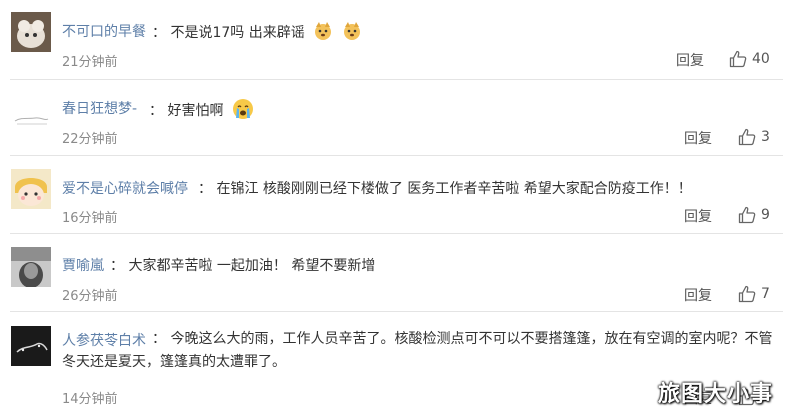 This screenshot has width=795, height=417. I want to click on like-count: 40, so click(761, 59).